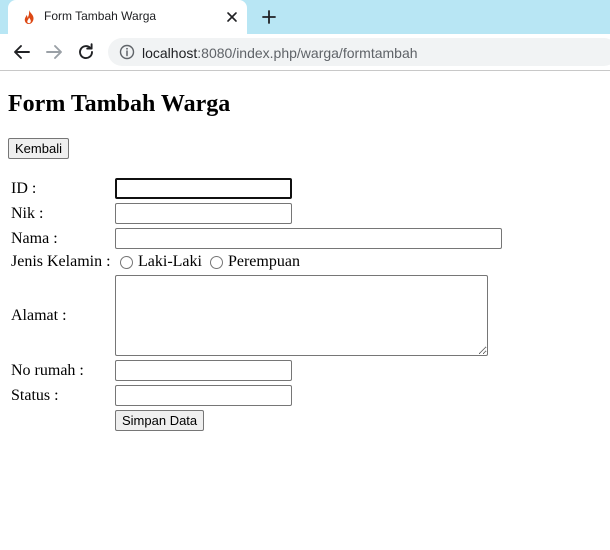  I want to click on gender-radio-group: Laki-Laki Perempuan, so click(308, 262).